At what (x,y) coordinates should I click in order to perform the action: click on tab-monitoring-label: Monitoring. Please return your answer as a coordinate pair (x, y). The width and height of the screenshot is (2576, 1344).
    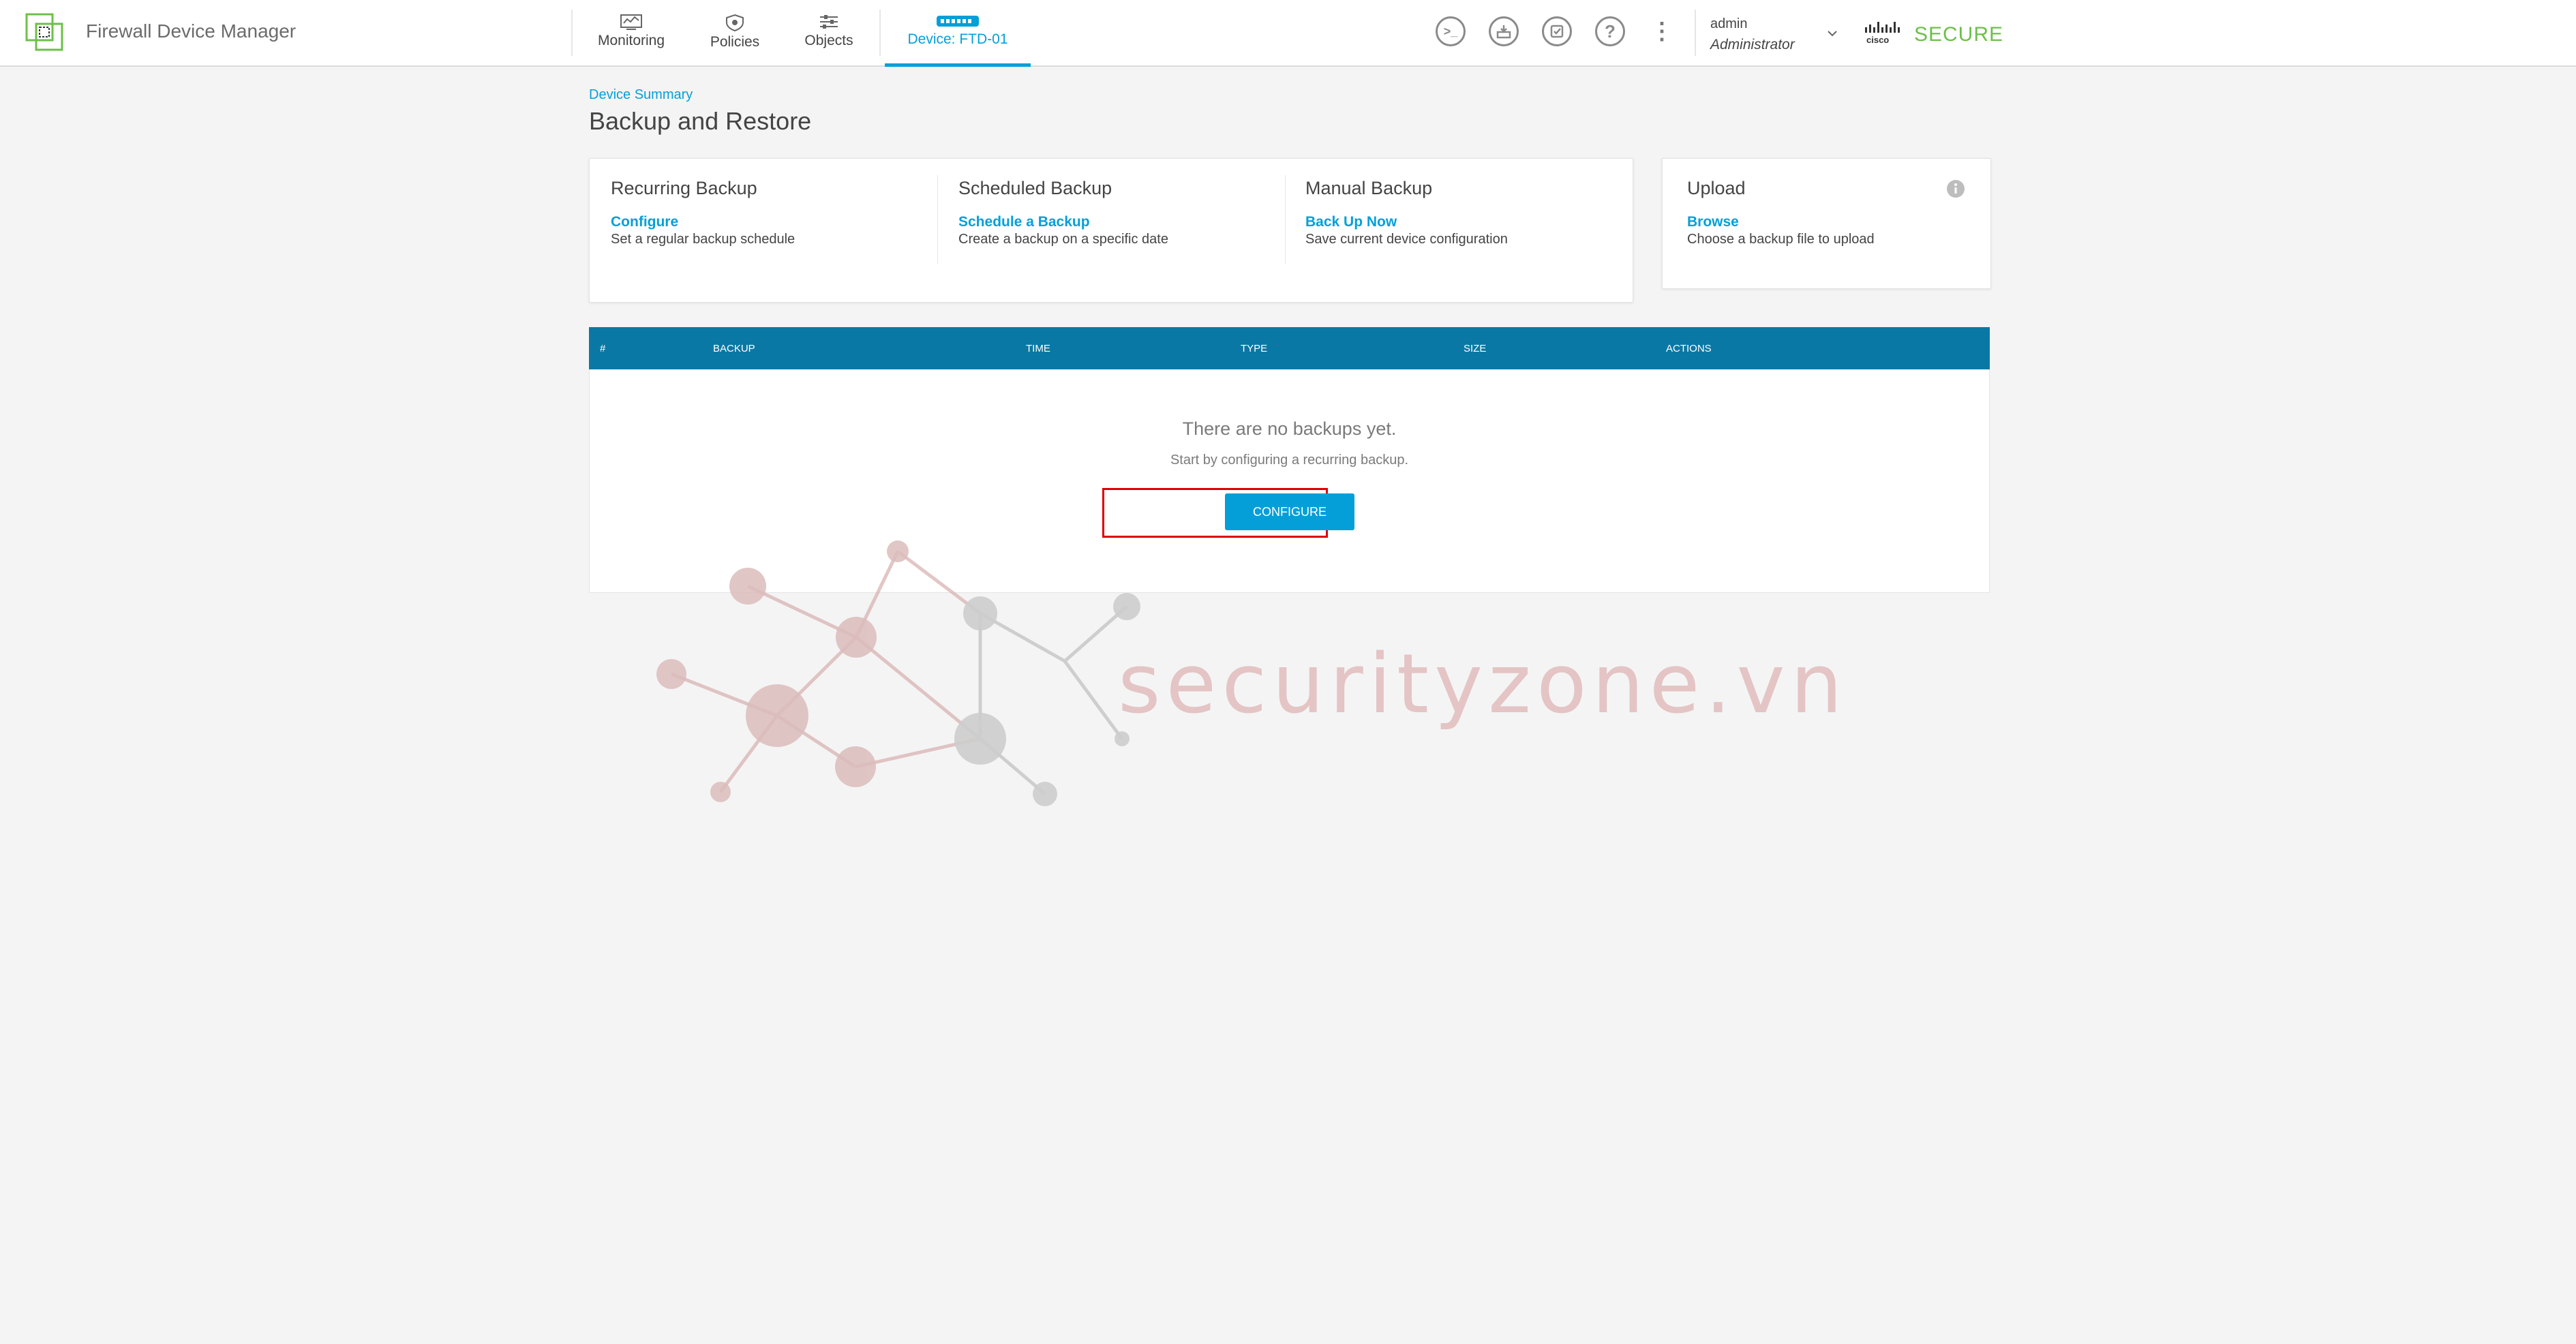
    Looking at the image, I should click on (631, 40).